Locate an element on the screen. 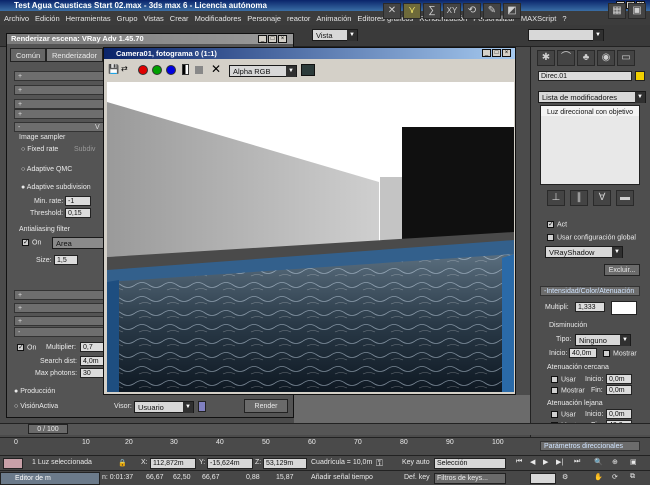  pin-stack-icon: ⊥ is located at coordinates (556, 198).